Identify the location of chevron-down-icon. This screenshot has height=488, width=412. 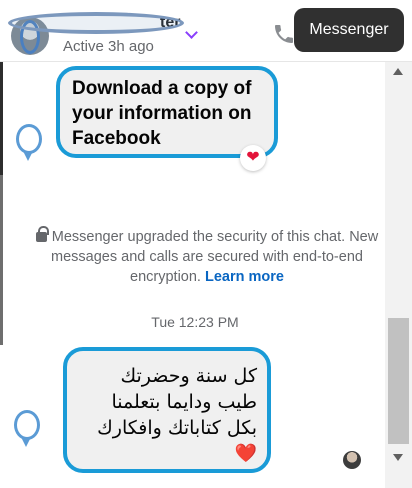
(191, 32).